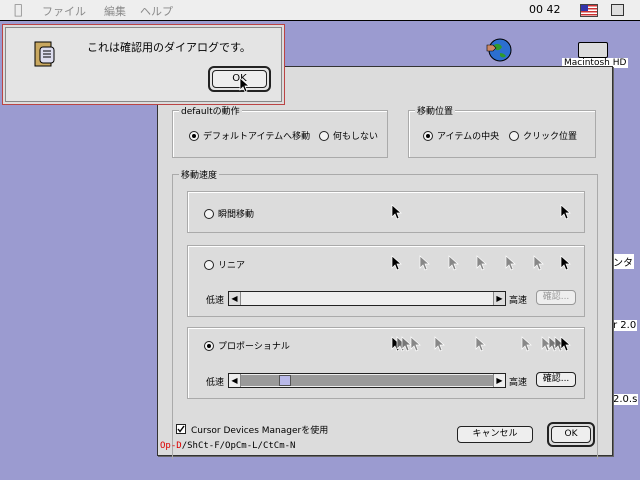  What do you see at coordinates (348, 135) in the screenshot?
I see `radio-do-nothing: 何もしない` at bounding box center [348, 135].